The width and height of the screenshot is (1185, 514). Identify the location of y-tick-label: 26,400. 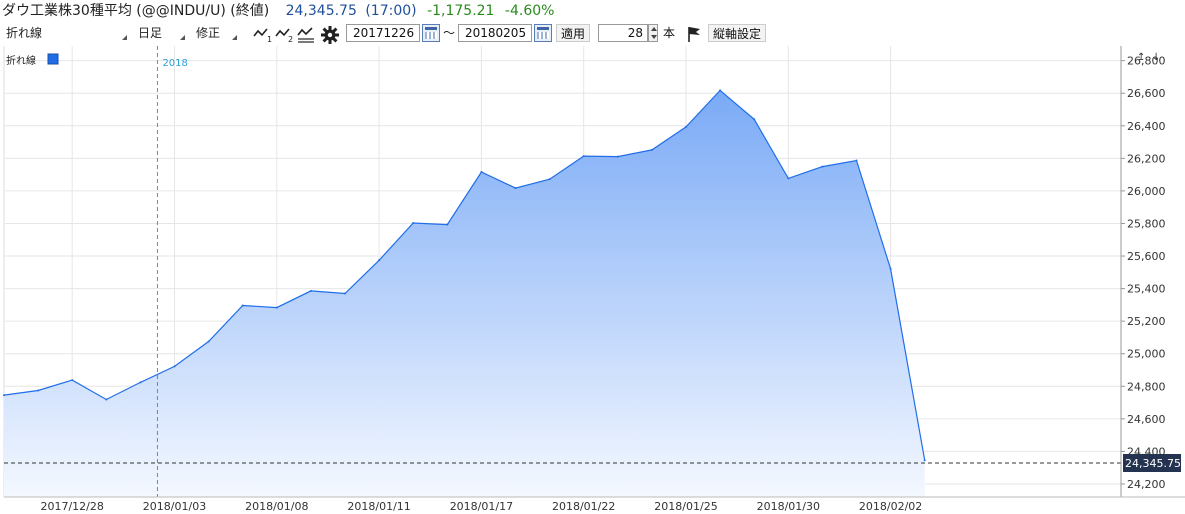
(1146, 126).